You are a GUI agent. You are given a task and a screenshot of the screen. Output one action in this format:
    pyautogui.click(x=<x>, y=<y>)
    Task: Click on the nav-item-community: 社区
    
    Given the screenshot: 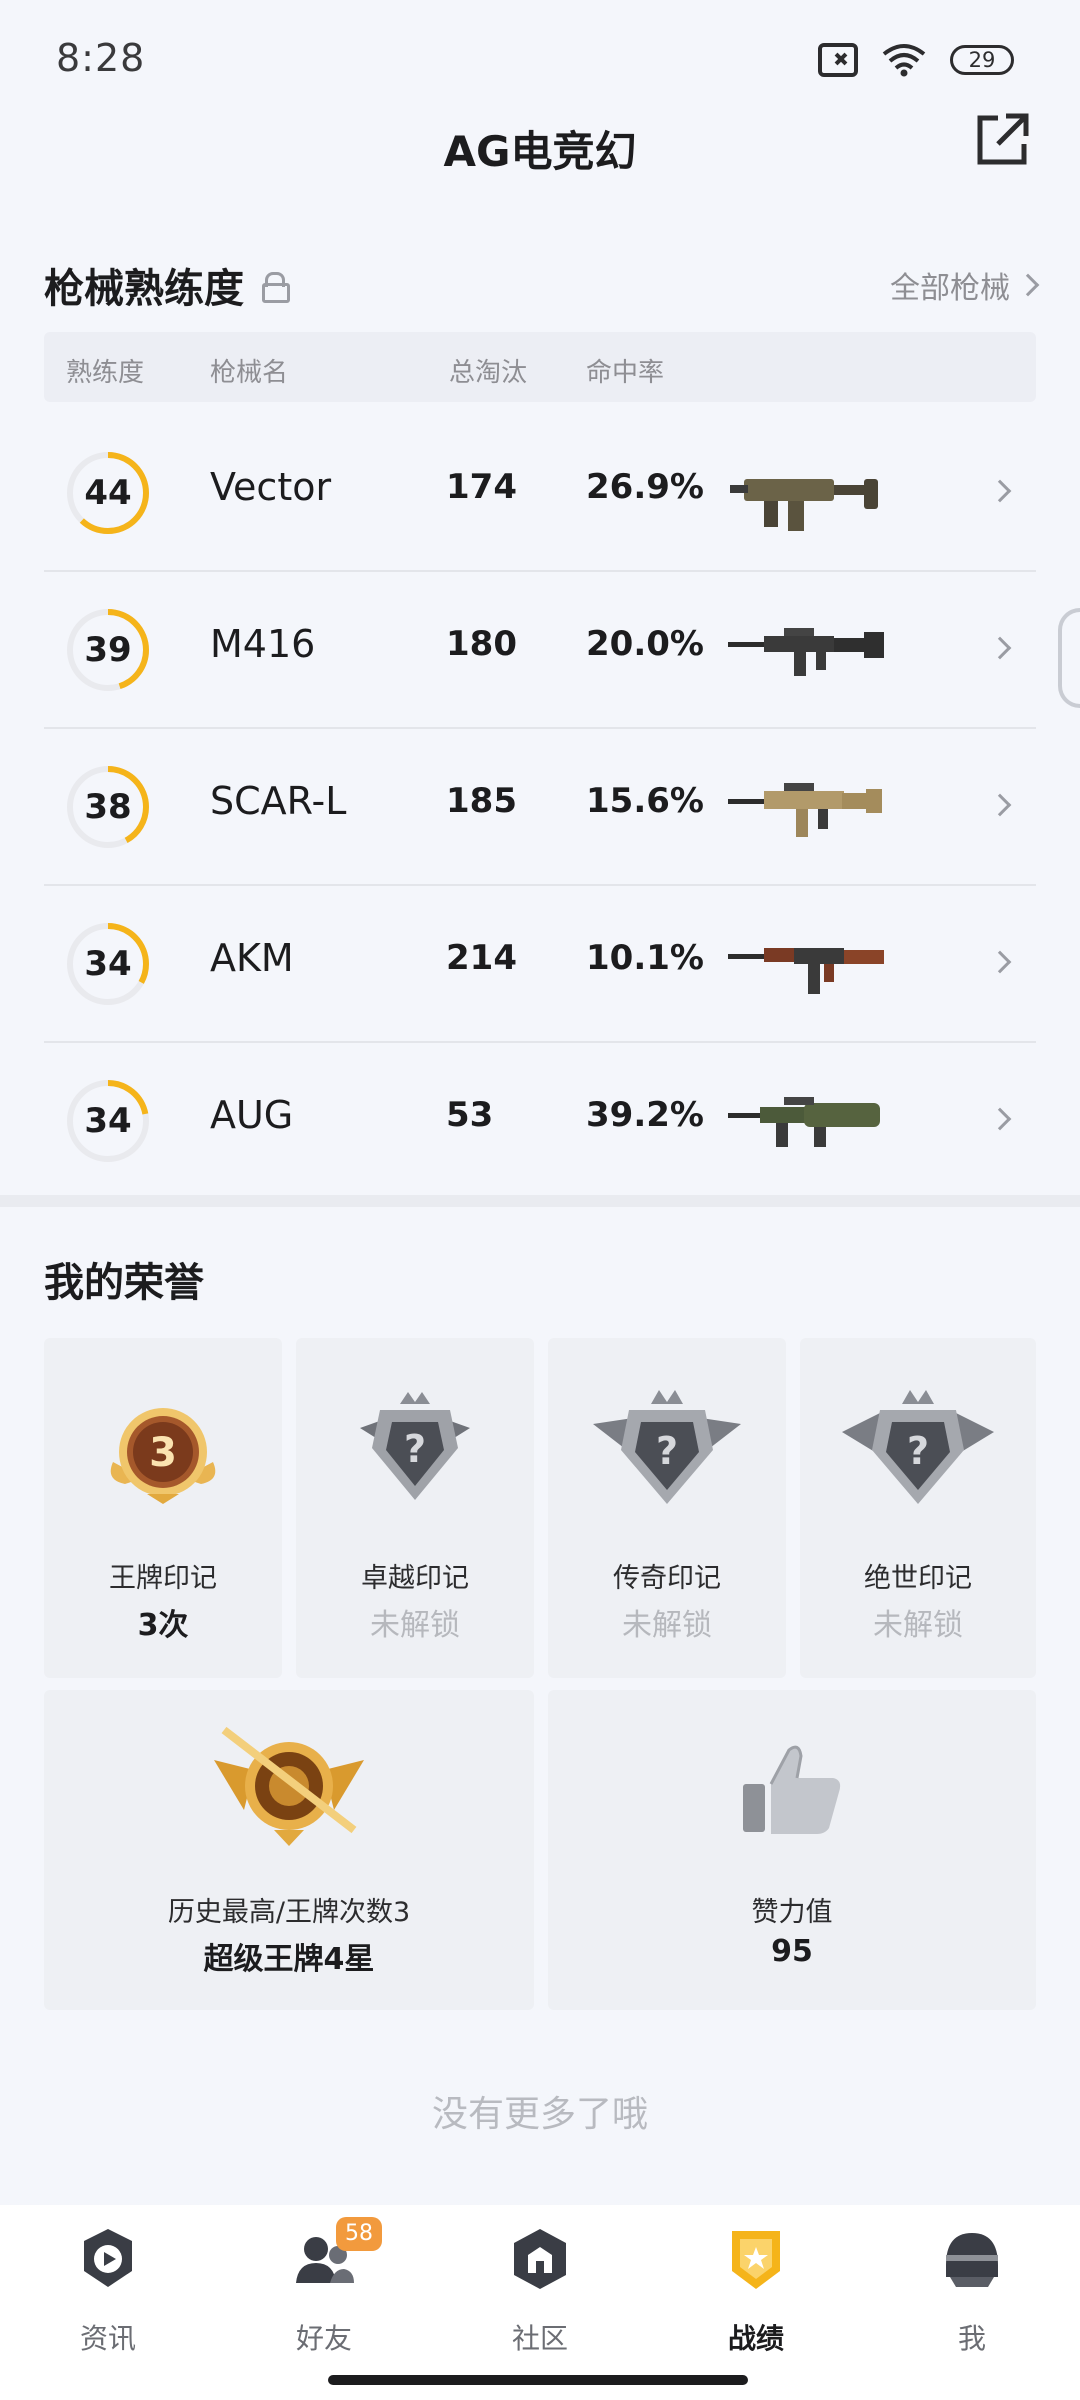 What is the action you would take?
    pyautogui.click(x=540, y=2290)
    